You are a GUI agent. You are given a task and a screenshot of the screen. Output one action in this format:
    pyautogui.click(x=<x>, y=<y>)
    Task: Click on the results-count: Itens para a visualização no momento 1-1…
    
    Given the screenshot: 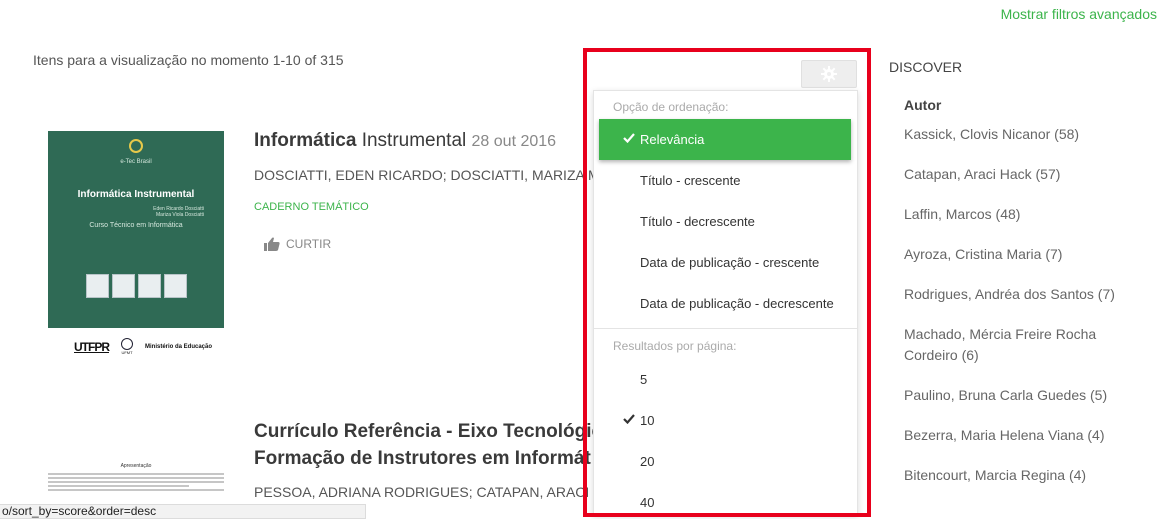 What is the action you would take?
    pyautogui.click(x=188, y=60)
    